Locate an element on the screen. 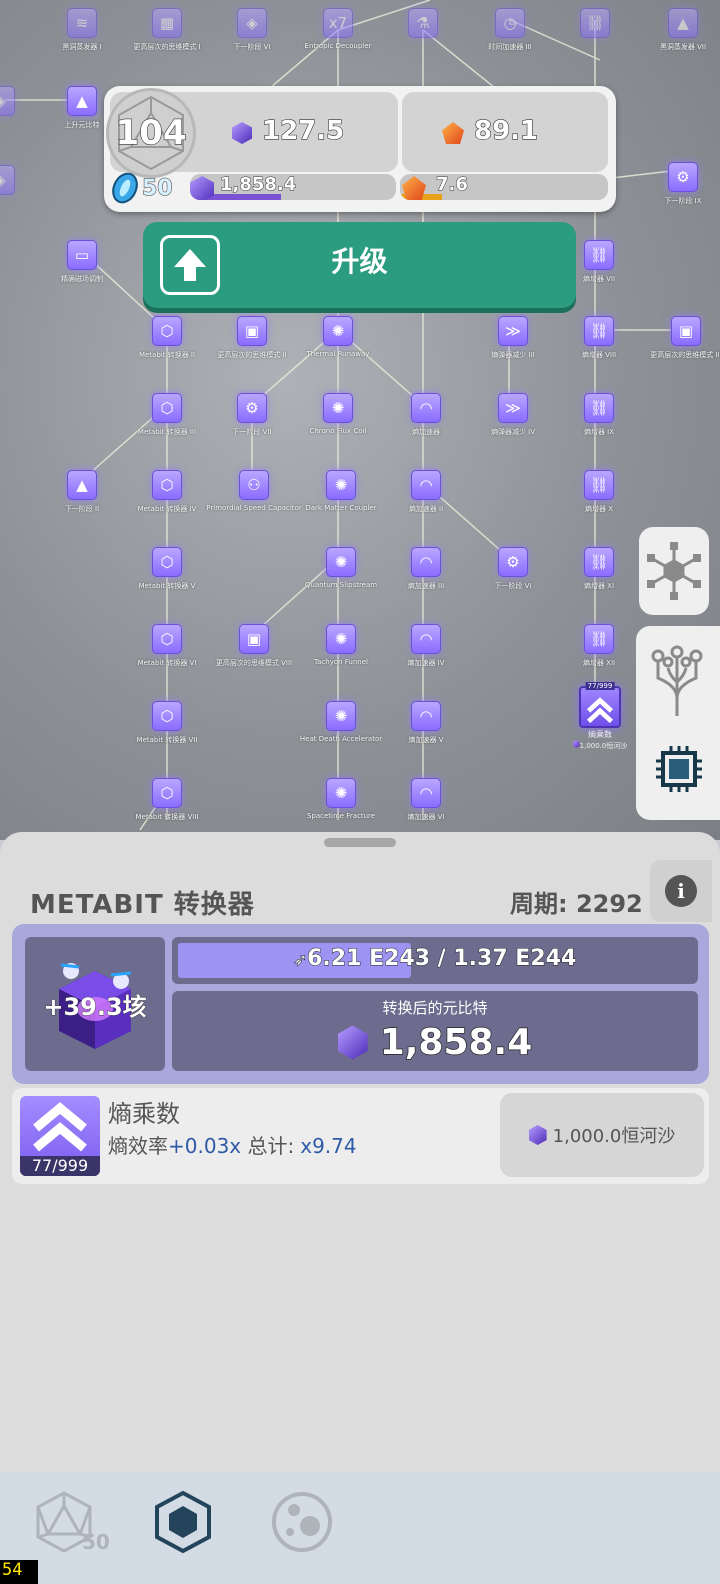 Image resolution: width=720 pixels, height=1584 pixels. tree-node: ◠ 熵加速器 II is located at coordinates (426, 492).